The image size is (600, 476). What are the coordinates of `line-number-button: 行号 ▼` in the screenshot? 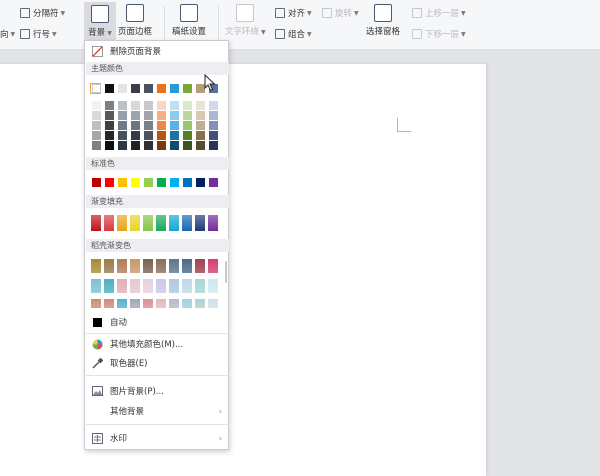 It's located at (38, 34).